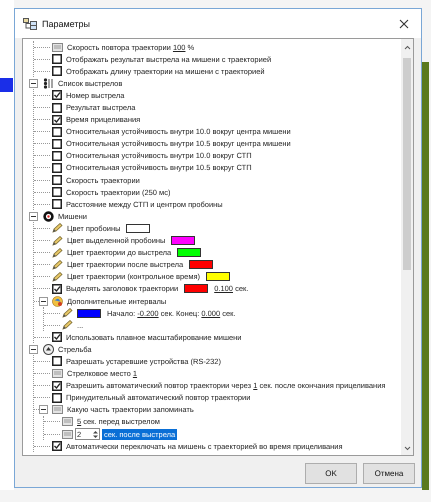 Image resolution: width=431 pixels, height=502 pixels. What do you see at coordinates (331, 473) in the screenshot?
I see `dialog-button: OK` at bounding box center [331, 473].